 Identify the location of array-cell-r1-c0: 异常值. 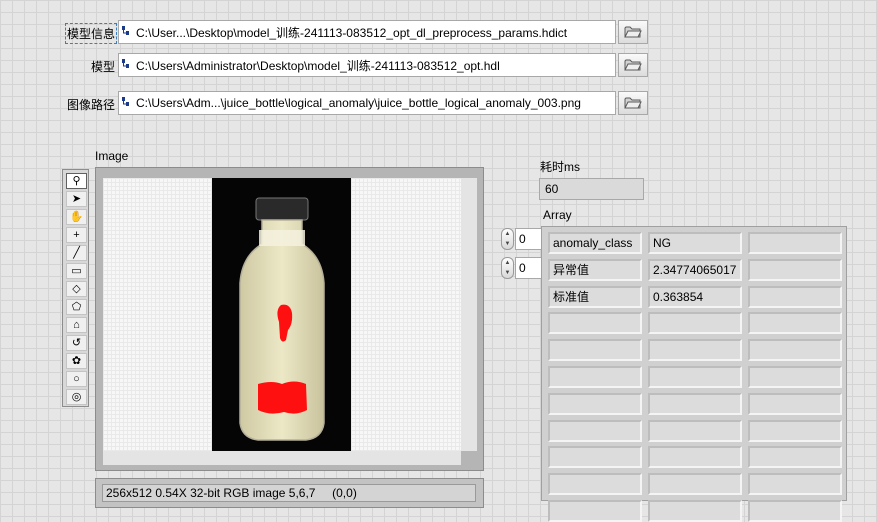
(595, 269).